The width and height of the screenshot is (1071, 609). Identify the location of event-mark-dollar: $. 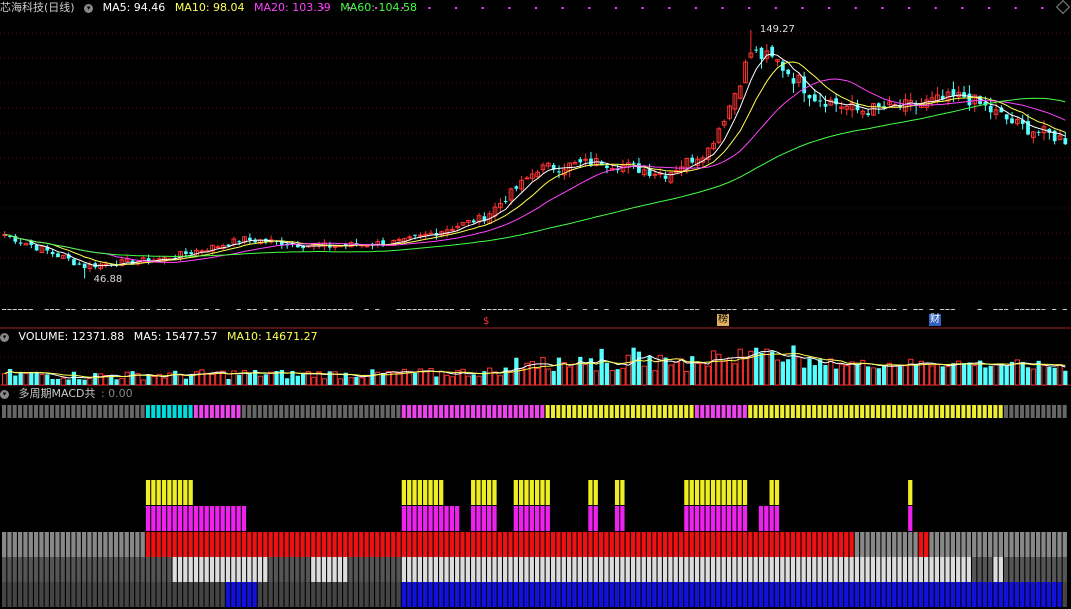
(486, 322).